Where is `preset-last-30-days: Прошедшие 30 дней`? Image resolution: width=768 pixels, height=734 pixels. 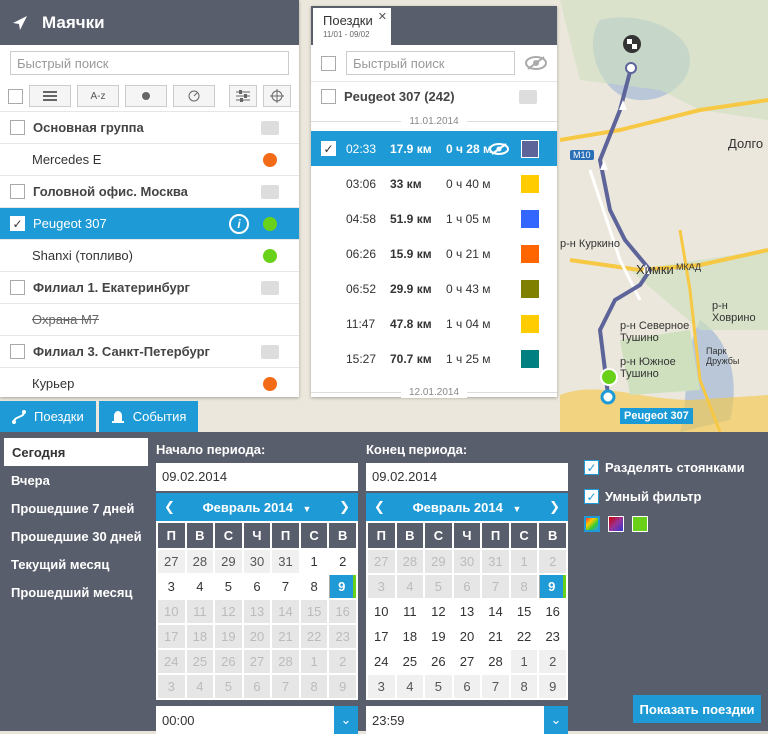 preset-last-30-days: Прошедшие 30 дней is located at coordinates (76, 536).